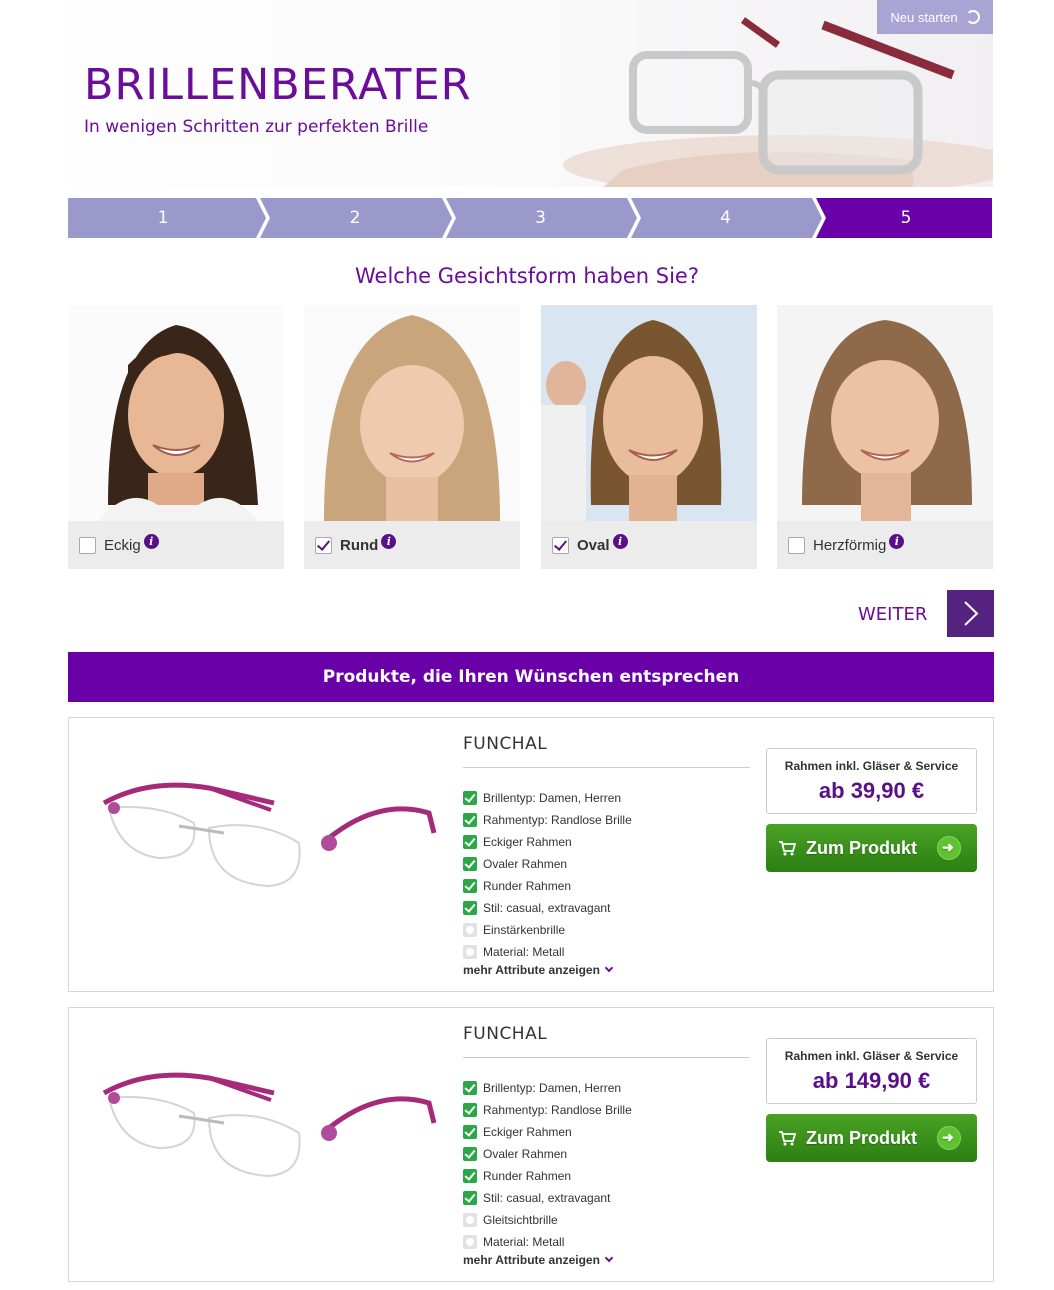 This screenshot has width=1054, height=1290. I want to click on face-option-label: Rund, so click(359, 545).